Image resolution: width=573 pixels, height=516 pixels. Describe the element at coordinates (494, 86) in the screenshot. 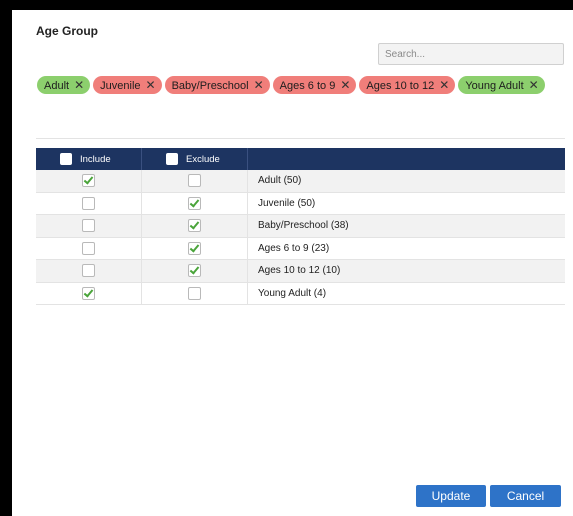

I see `chip-label: Young Adult` at that location.